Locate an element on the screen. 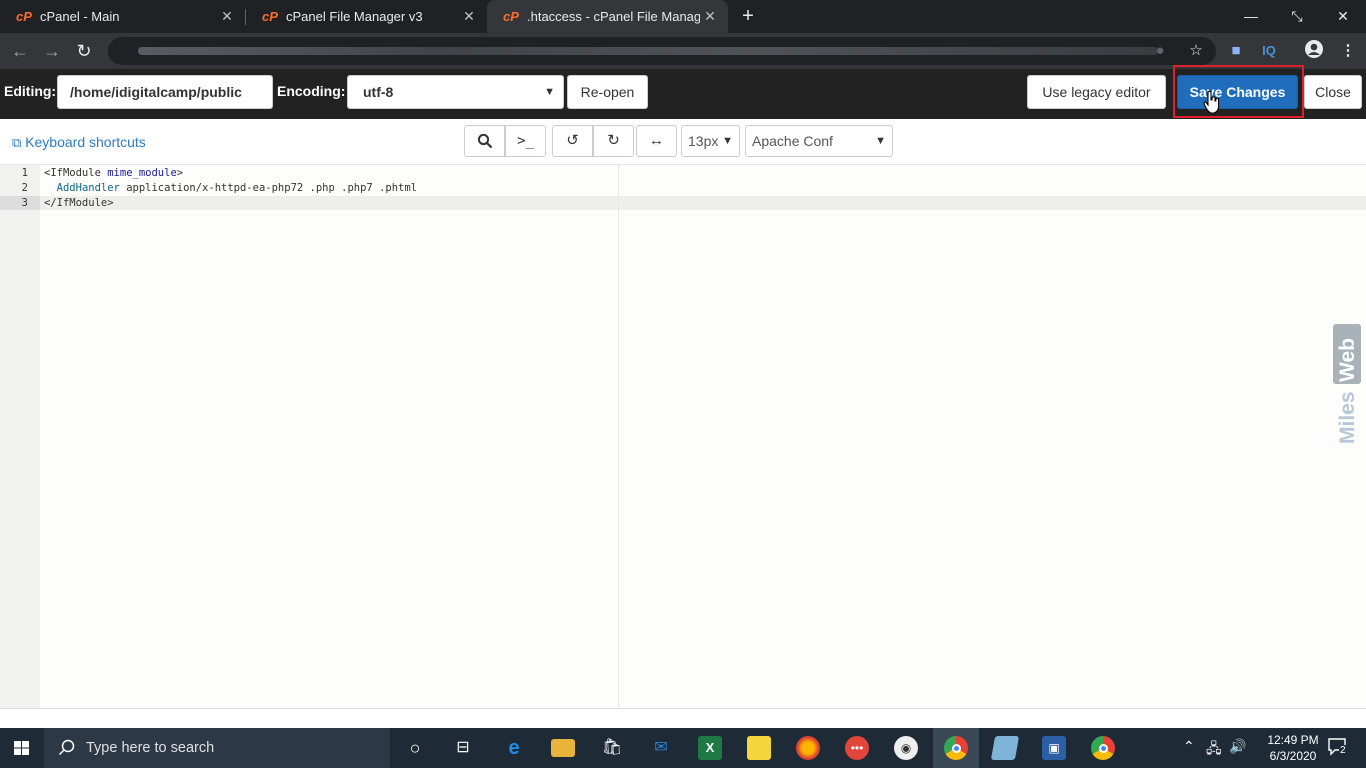  keyboard-shortcuts-link: ⧉ Keyboard shortcuts is located at coordinates (79, 142).